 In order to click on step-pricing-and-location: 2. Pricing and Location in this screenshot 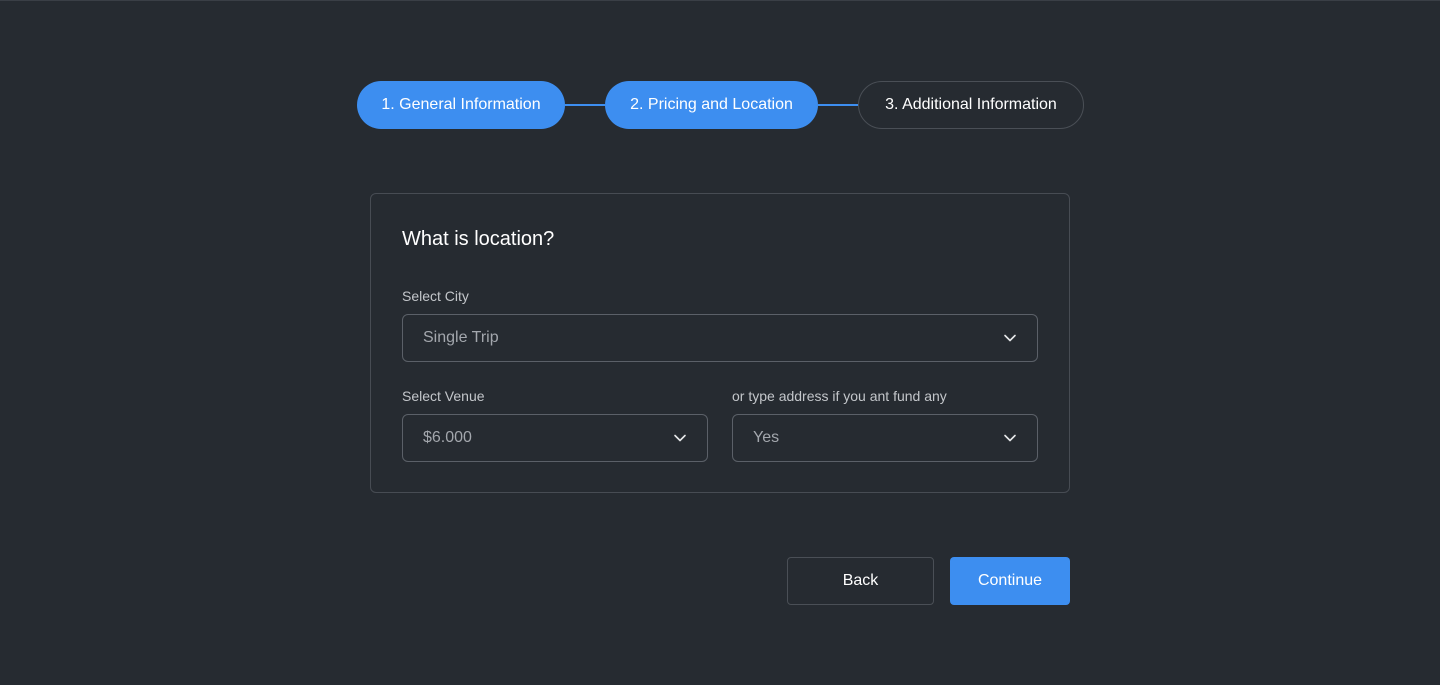, I will do `click(711, 105)`.